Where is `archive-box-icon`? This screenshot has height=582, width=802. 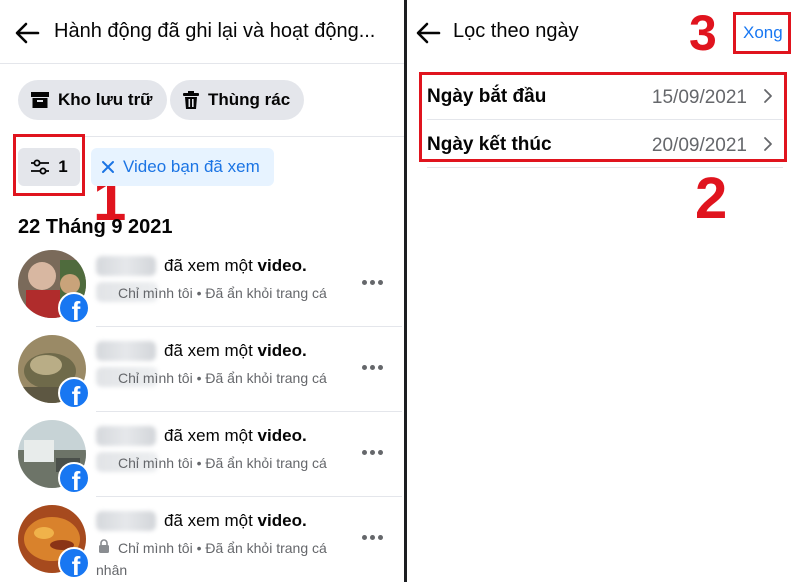 archive-box-icon is located at coordinates (40, 100).